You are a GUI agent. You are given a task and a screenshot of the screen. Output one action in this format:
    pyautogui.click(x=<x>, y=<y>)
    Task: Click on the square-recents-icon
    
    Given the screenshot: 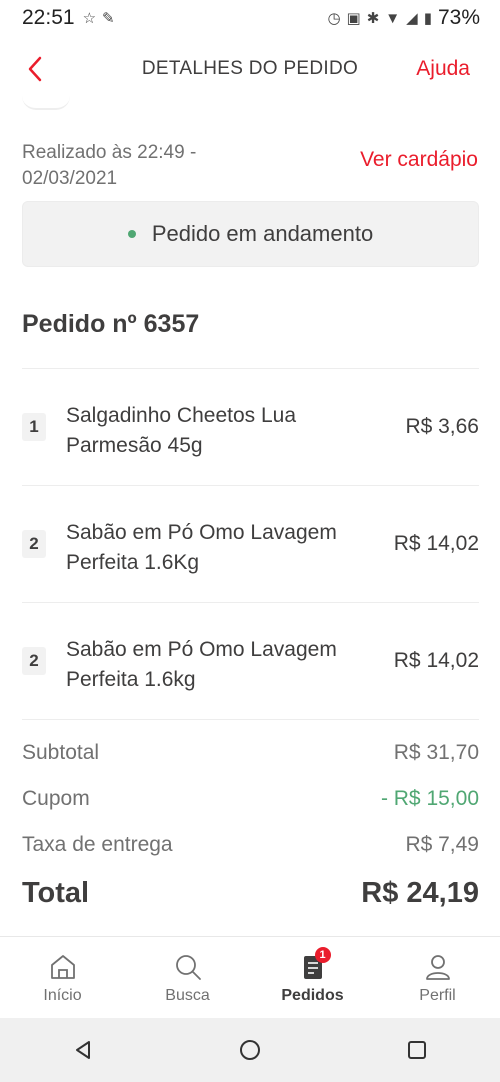 What is the action you would take?
    pyautogui.click(x=416, y=1050)
    